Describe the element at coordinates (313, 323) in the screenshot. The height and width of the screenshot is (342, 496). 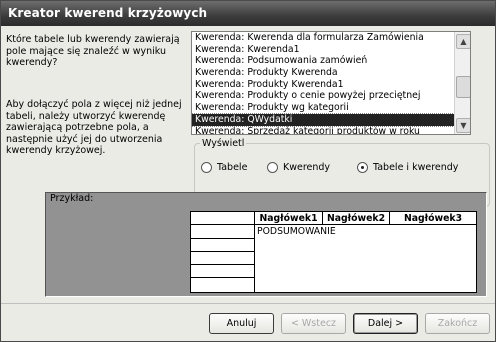
I see `back-button: < Wstecz` at that location.